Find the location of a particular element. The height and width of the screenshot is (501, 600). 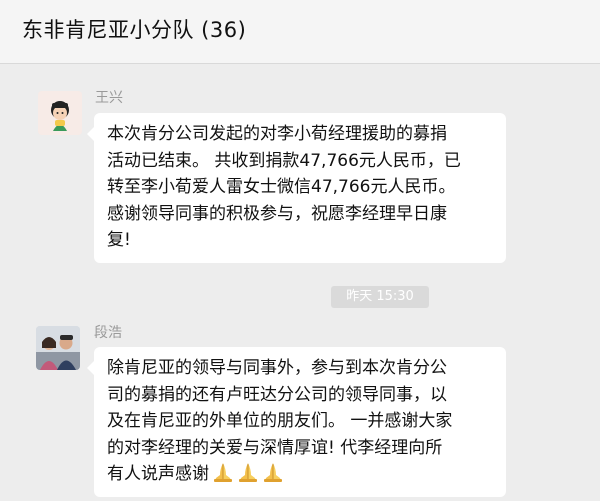

photo-avatar-icon is located at coordinates (58, 348).